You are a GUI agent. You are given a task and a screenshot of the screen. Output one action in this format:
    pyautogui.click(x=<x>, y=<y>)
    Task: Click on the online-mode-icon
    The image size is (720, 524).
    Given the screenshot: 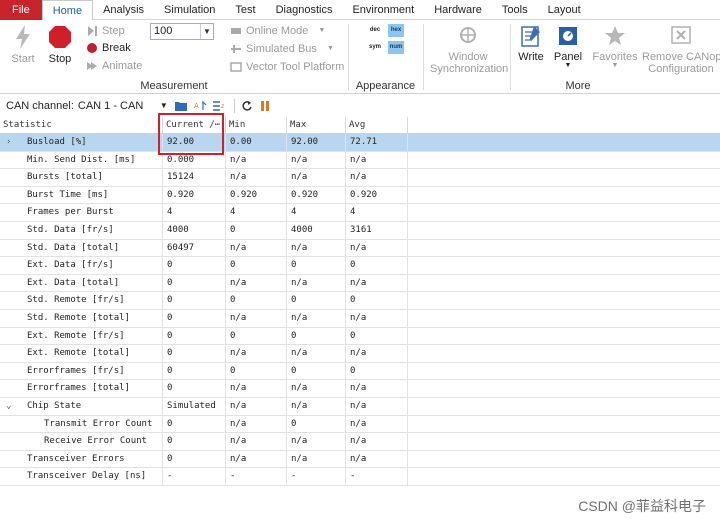 What is the action you would take?
    pyautogui.click(x=236, y=31)
    